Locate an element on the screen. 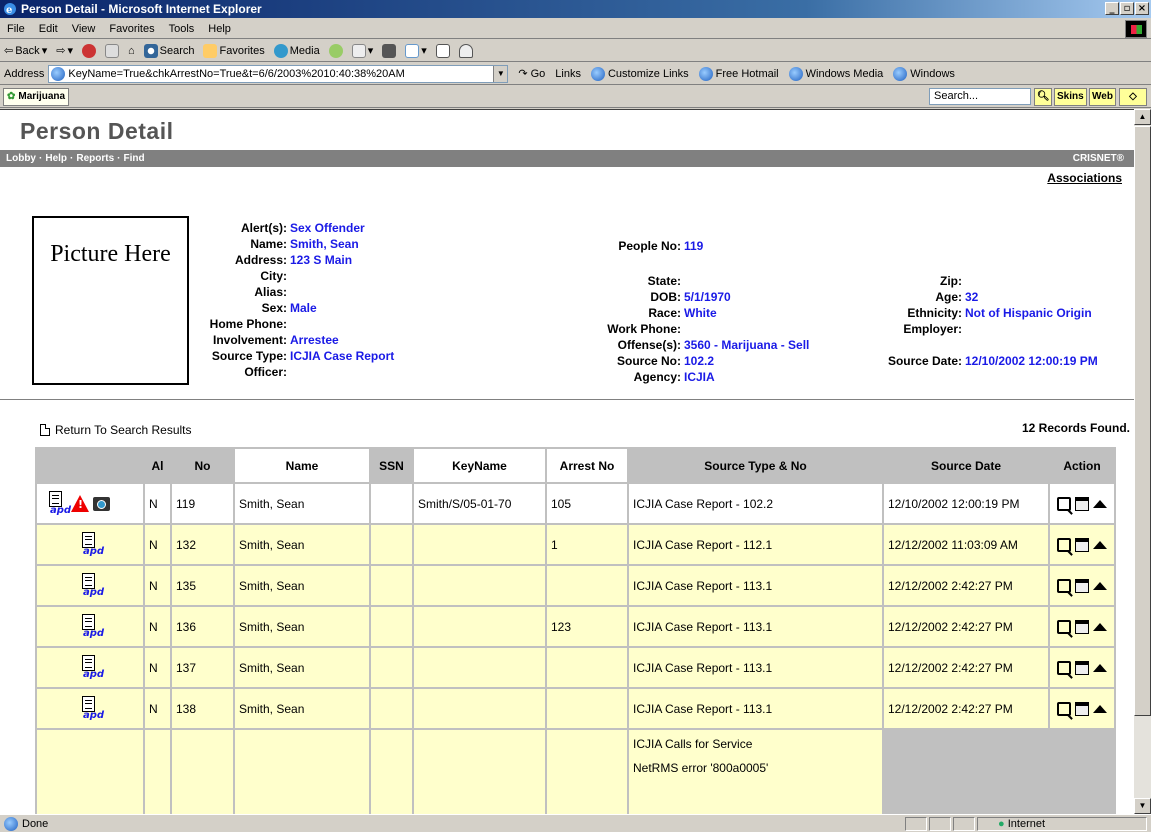 This screenshot has height=832, width=1151. media-button: Media is located at coordinates (296, 50).